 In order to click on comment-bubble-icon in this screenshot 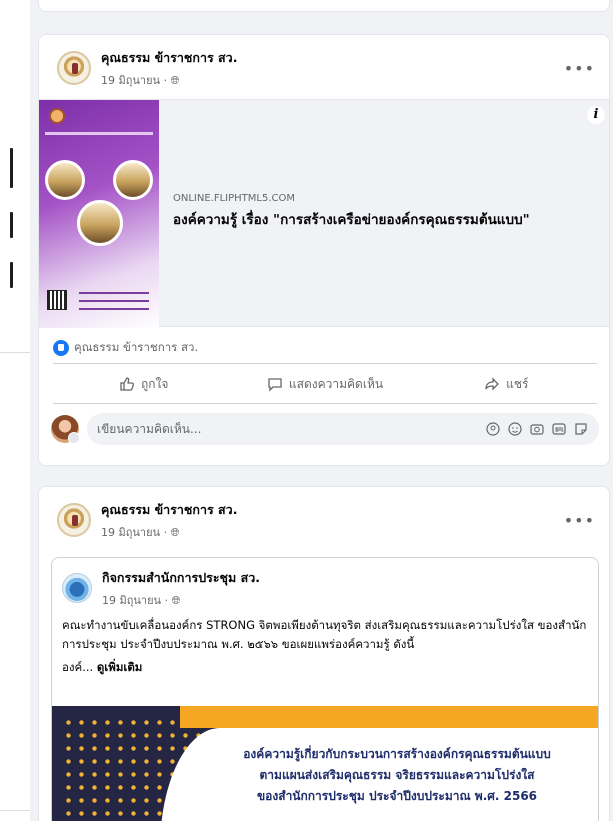, I will do `click(275, 385)`.